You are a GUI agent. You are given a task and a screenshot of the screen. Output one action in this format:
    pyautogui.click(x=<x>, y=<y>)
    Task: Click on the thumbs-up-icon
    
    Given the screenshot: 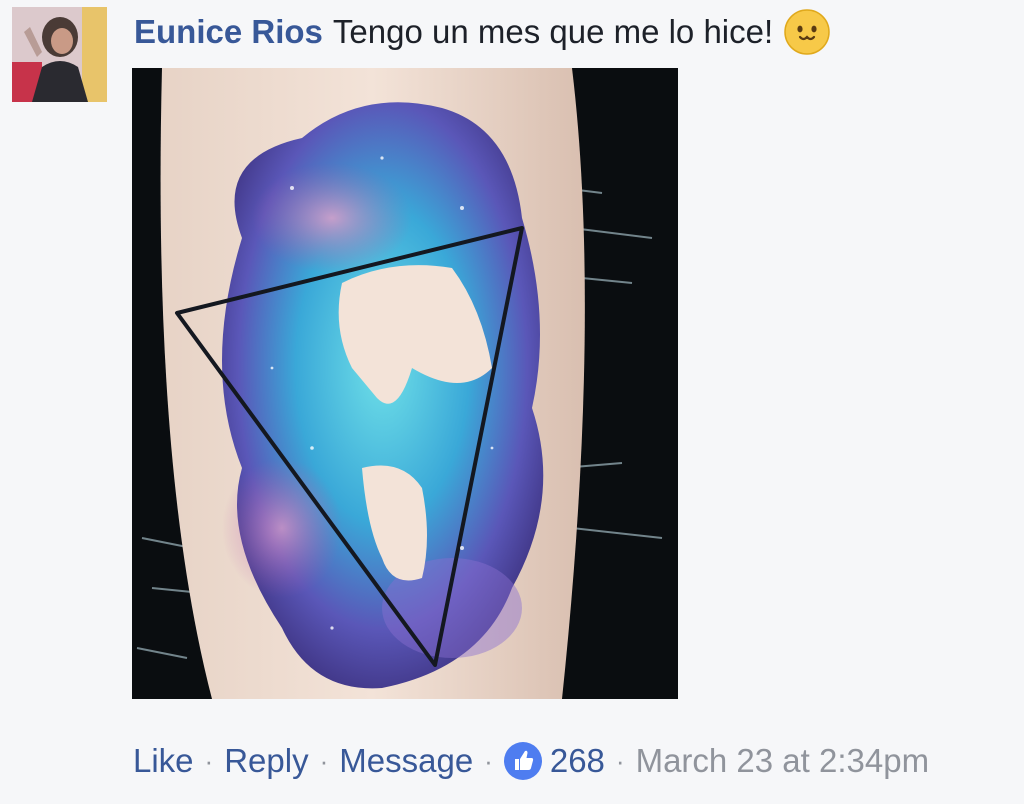 What is the action you would take?
    pyautogui.click(x=522, y=761)
    